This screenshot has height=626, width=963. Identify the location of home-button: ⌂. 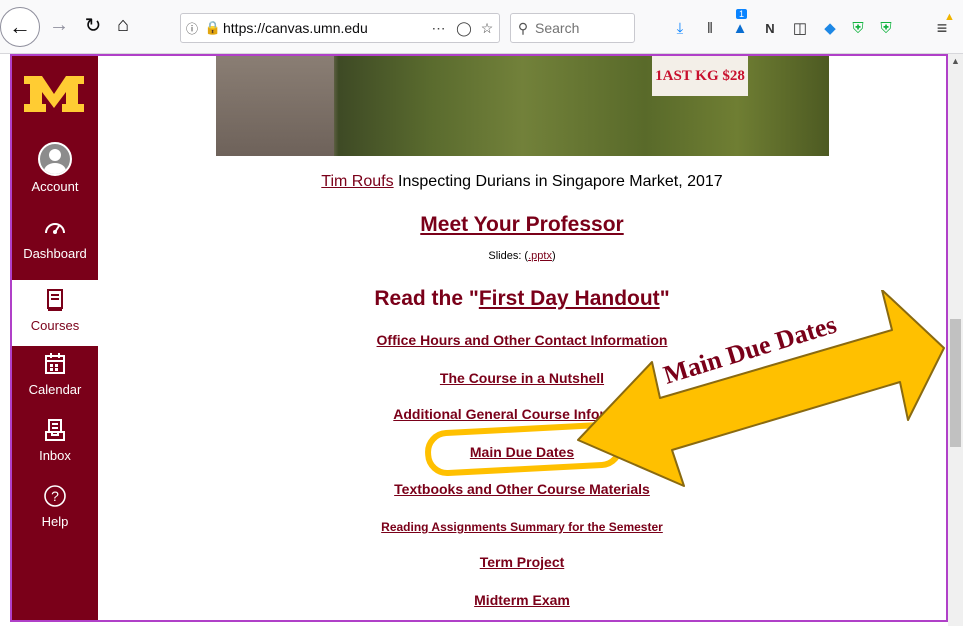
(123, 25).